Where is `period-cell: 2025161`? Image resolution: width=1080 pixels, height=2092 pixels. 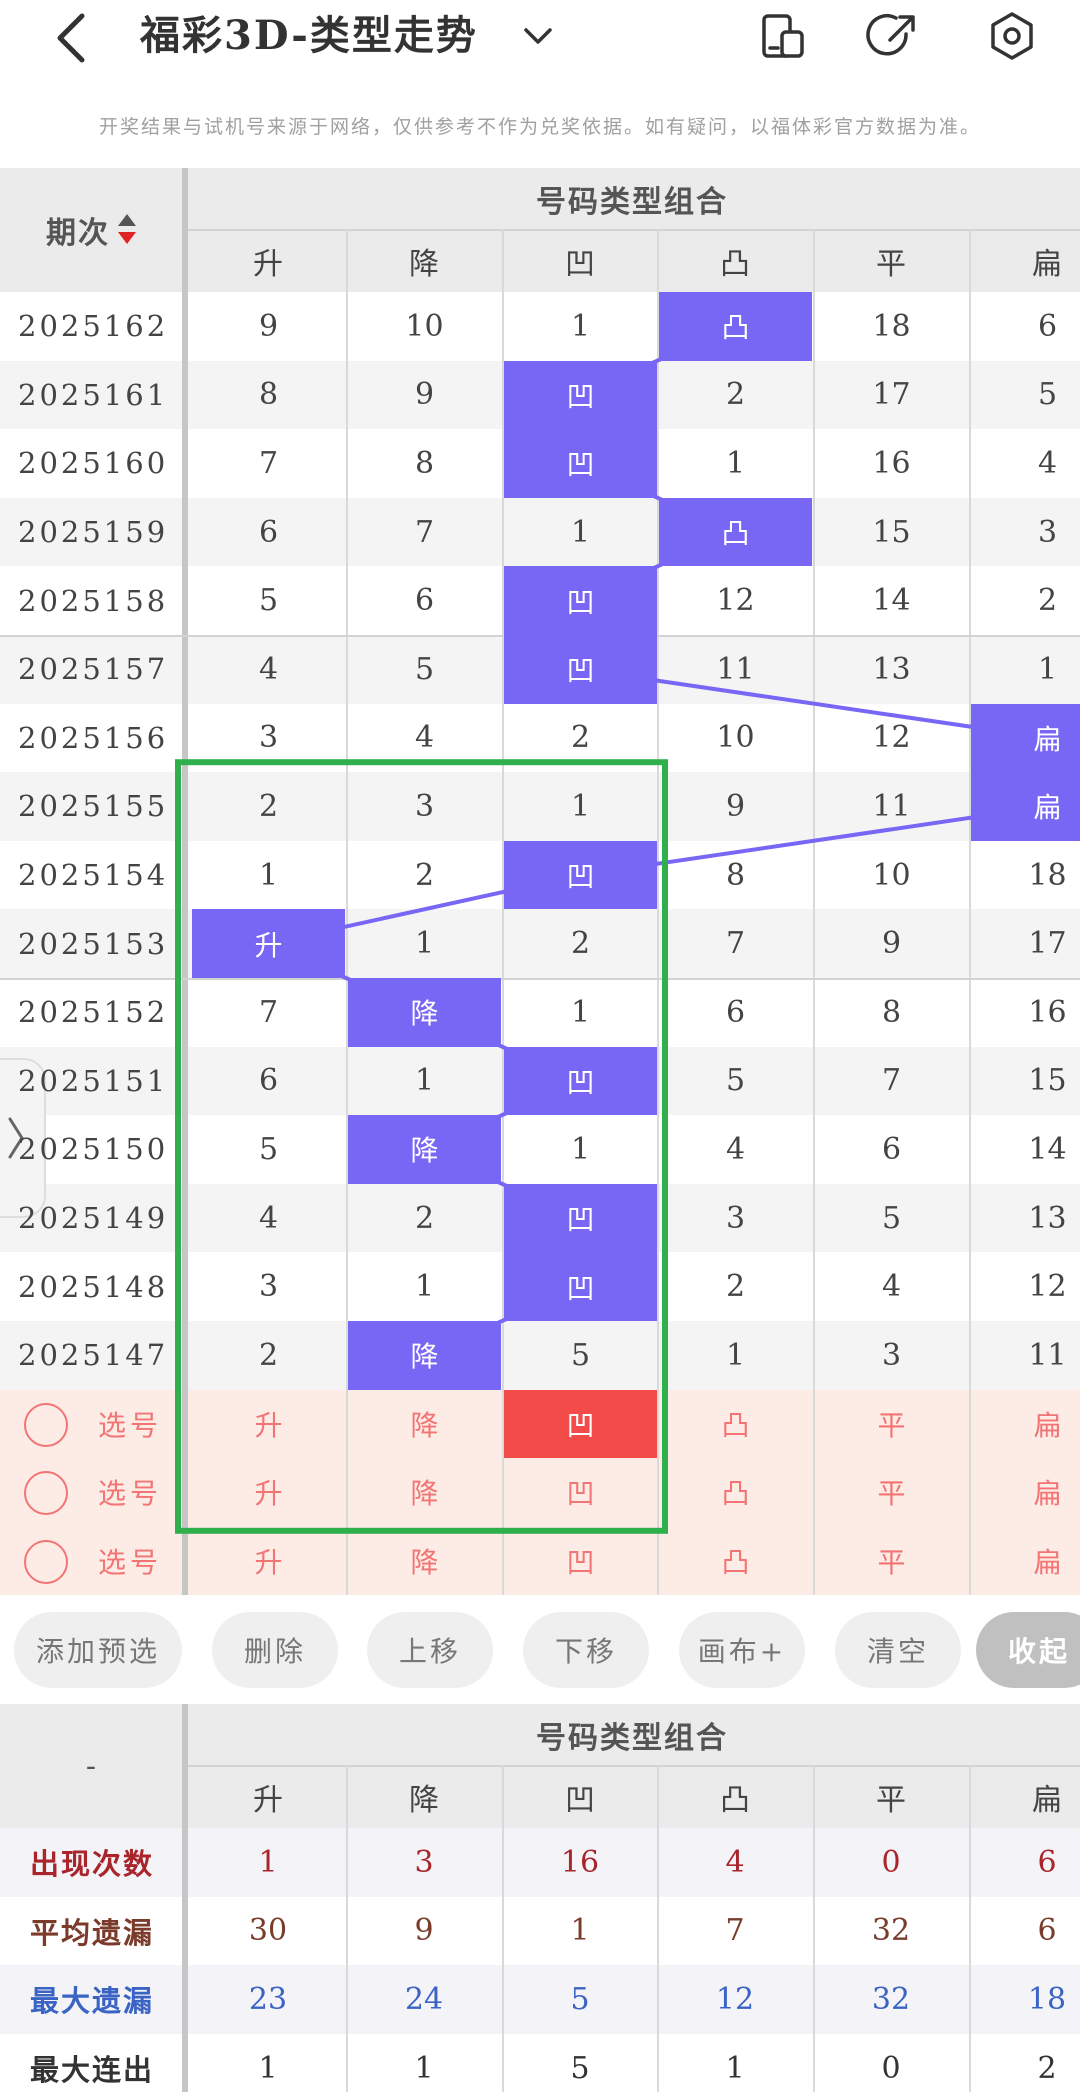 period-cell: 2025161 is located at coordinates (93, 394).